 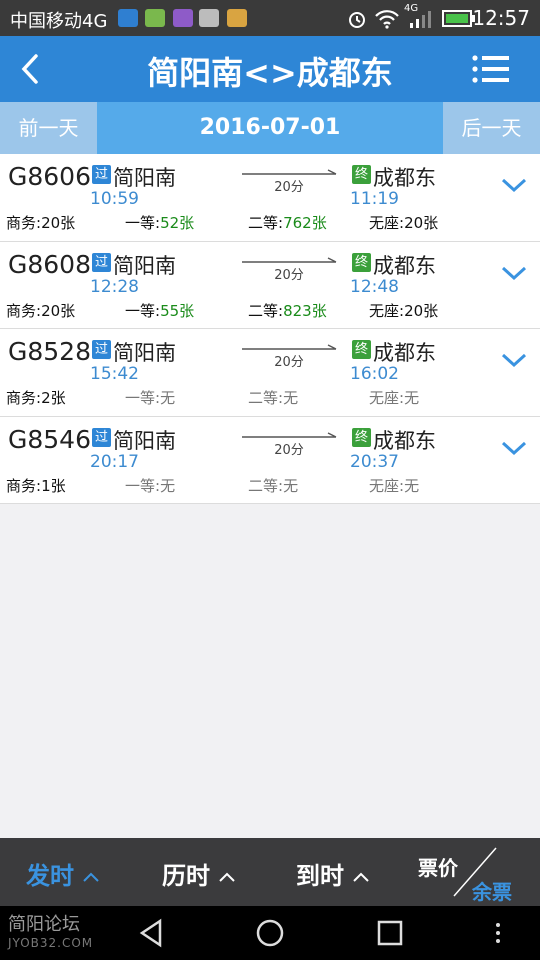 I want to click on selected-date: 2016-07-01, so click(x=270, y=128).